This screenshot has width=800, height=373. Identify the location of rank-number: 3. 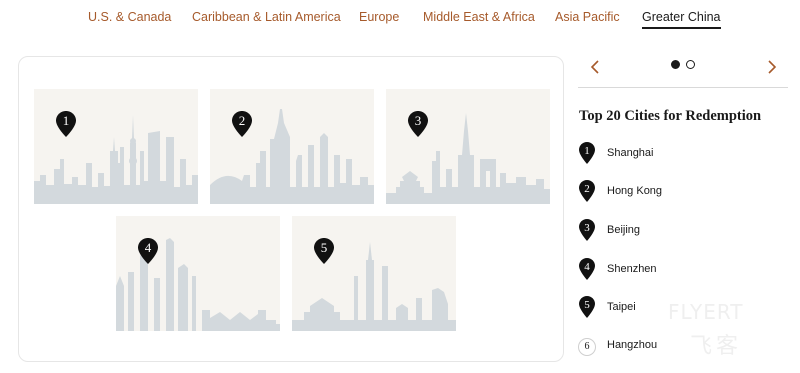
(587, 228).